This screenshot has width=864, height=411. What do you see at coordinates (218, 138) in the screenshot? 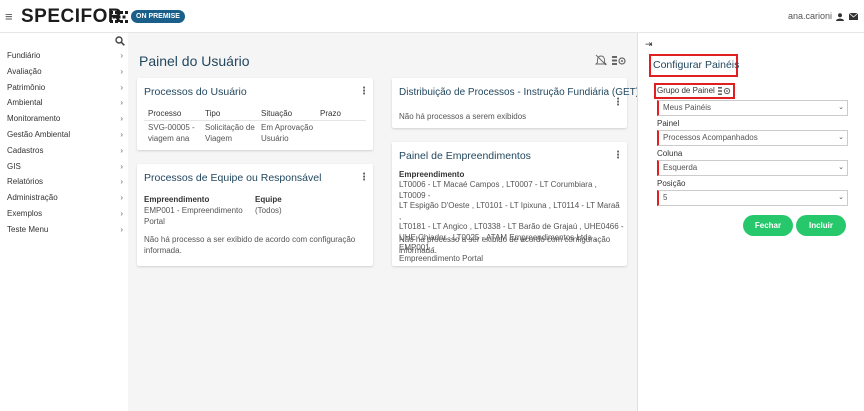
I see `cell-tipo-line: Viagem` at bounding box center [218, 138].